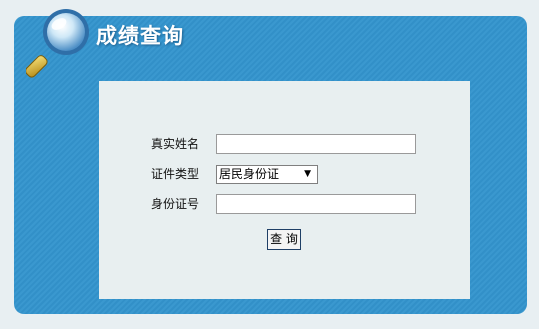 The width and height of the screenshot is (539, 329). What do you see at coordinates (175, 144) in the screenshot?
I see `name-label: 真实姓名` at bounding box center [175, 144].